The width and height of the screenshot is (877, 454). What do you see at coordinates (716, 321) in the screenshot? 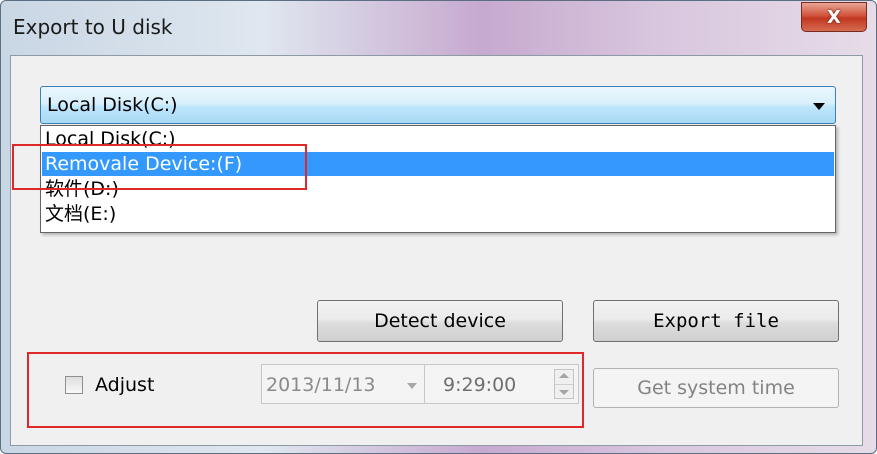
I see `export-file-button: Export file` at bounding box center [716, 321].